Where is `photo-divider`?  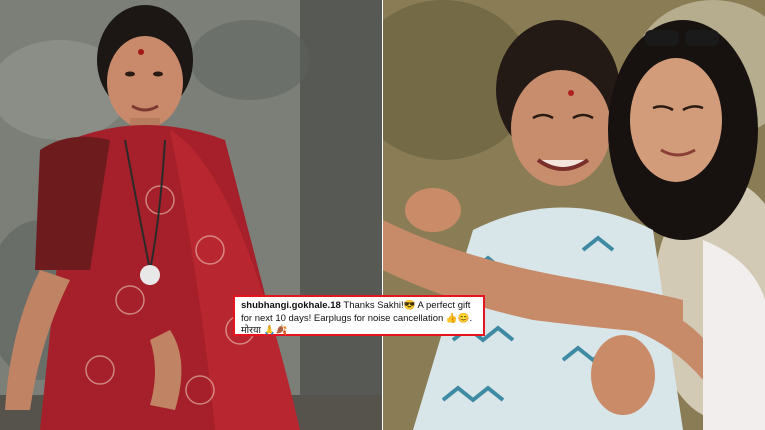
photo-divider is located at coordinates (382, 215).